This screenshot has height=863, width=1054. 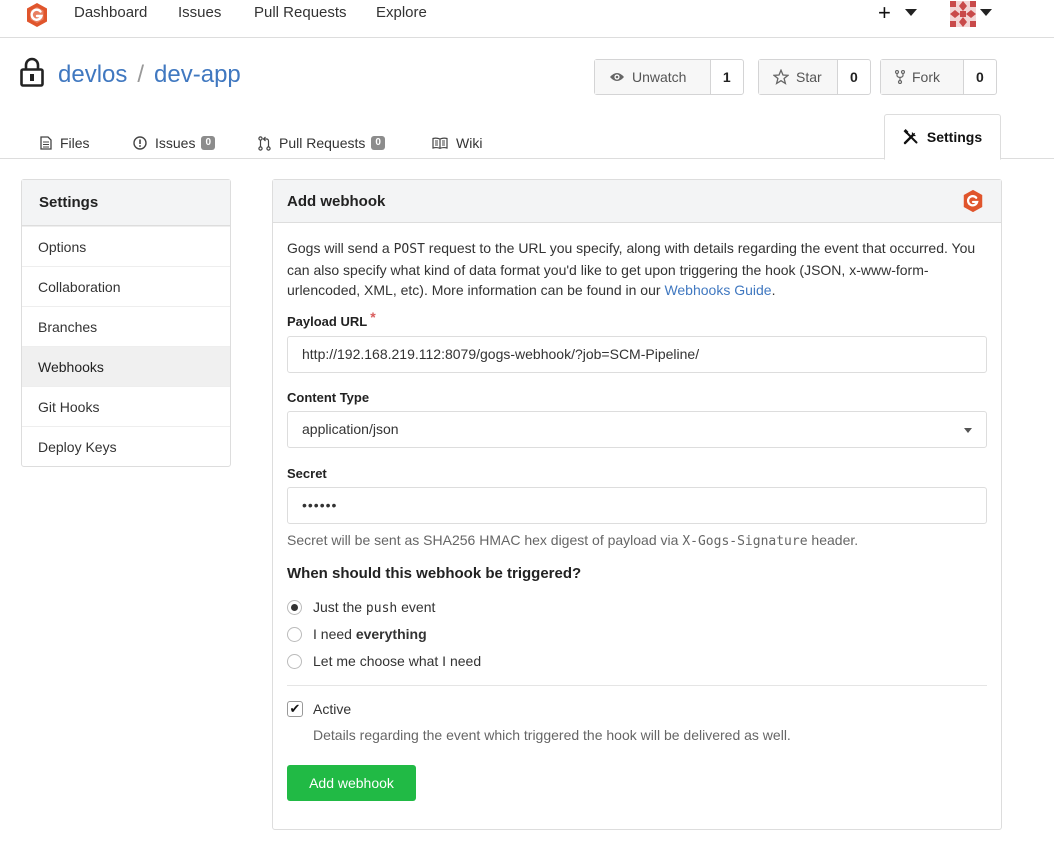 I want to click on trigger-choose-label: Let me choose what I need, so click(x=397, y=661).